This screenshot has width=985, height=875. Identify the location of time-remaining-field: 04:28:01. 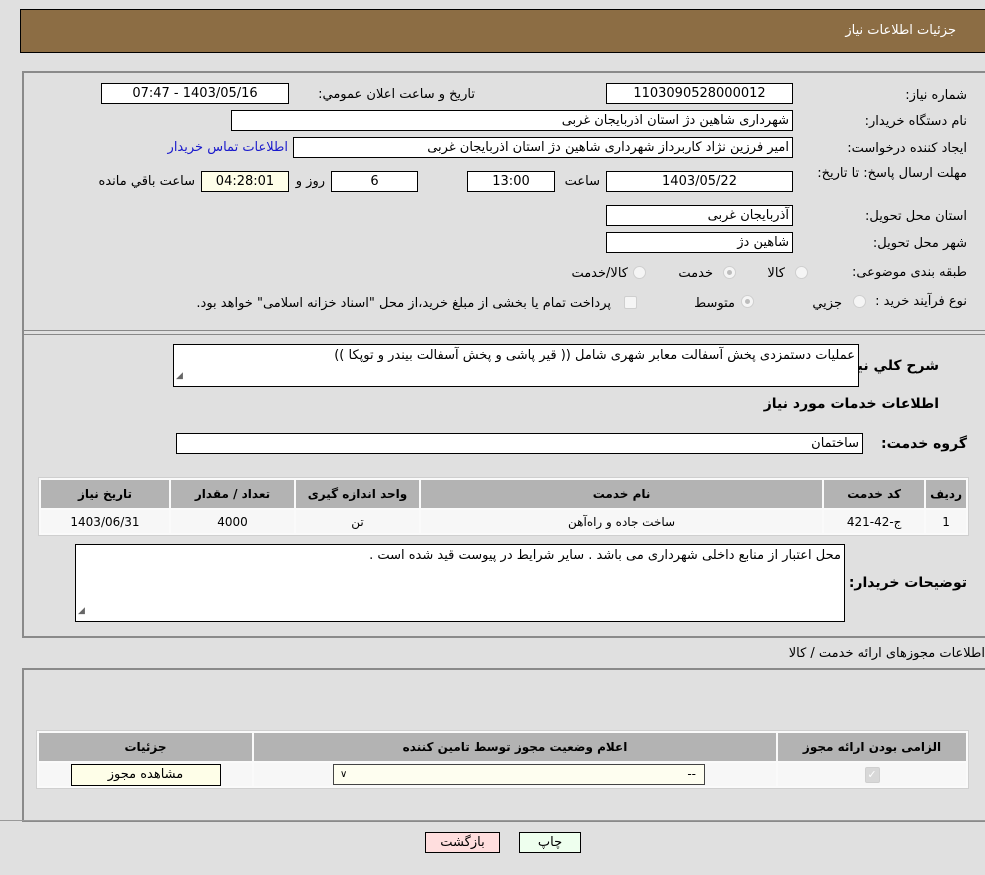
(245, 181).